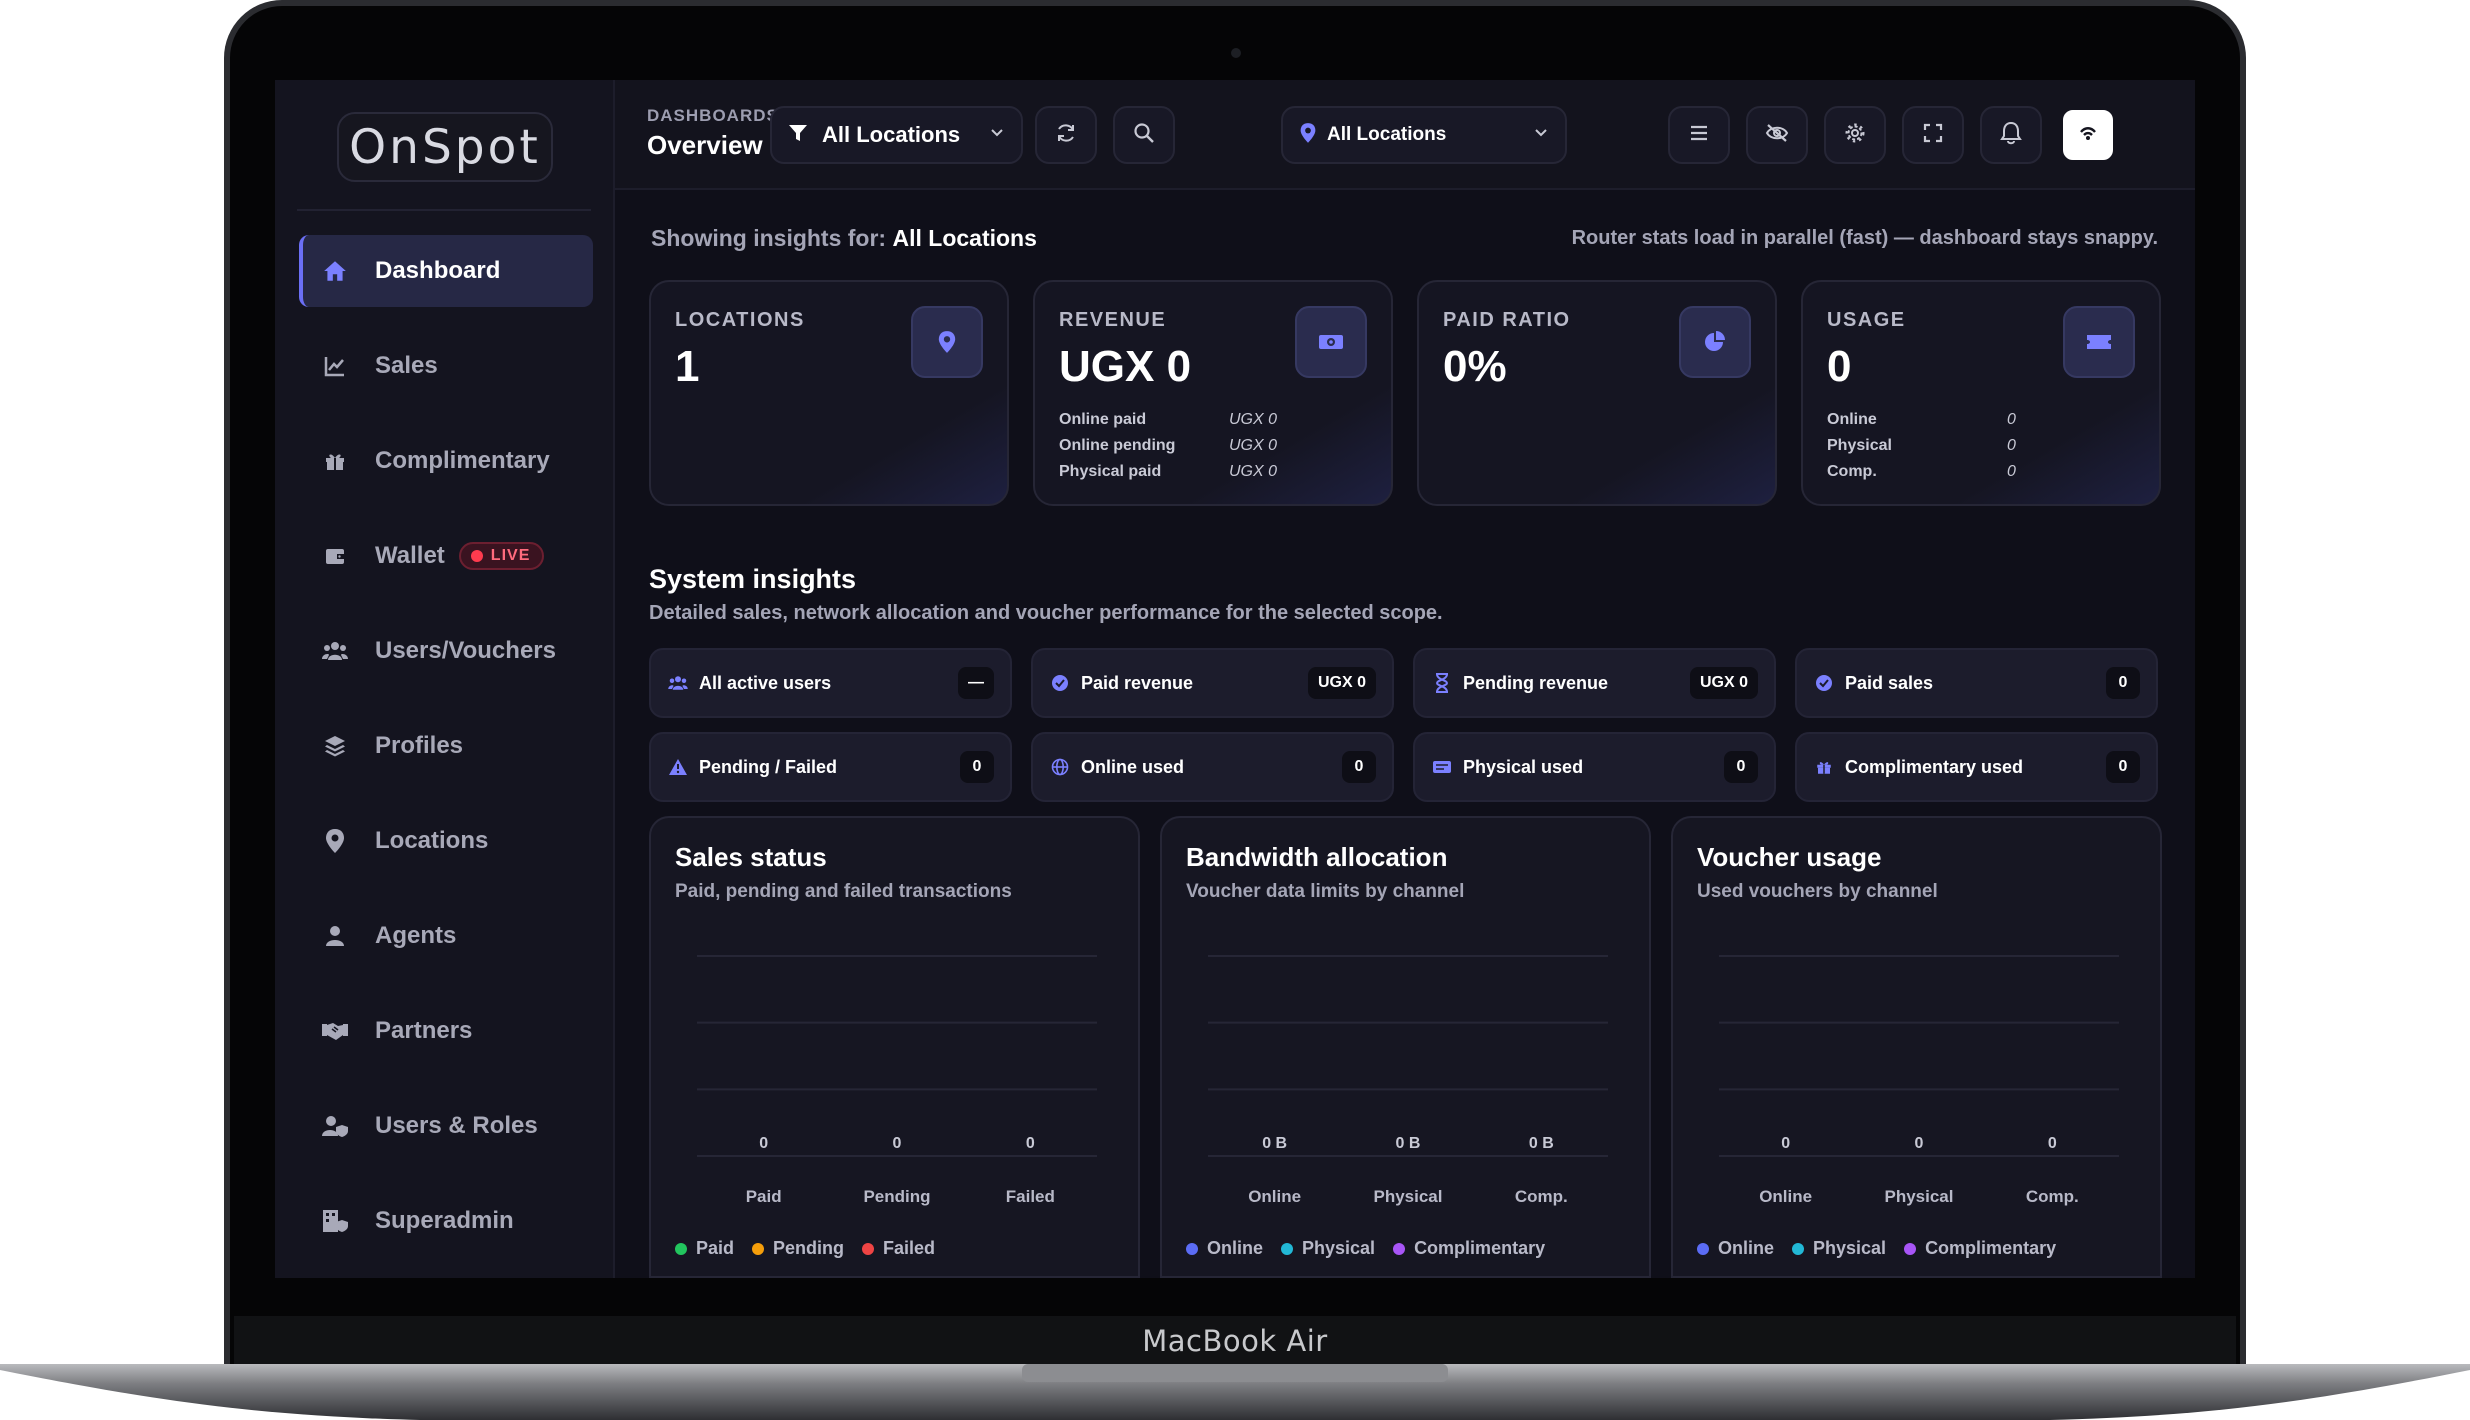  I want to click on sidebar-item-locations: Locations, so click(446, 841).